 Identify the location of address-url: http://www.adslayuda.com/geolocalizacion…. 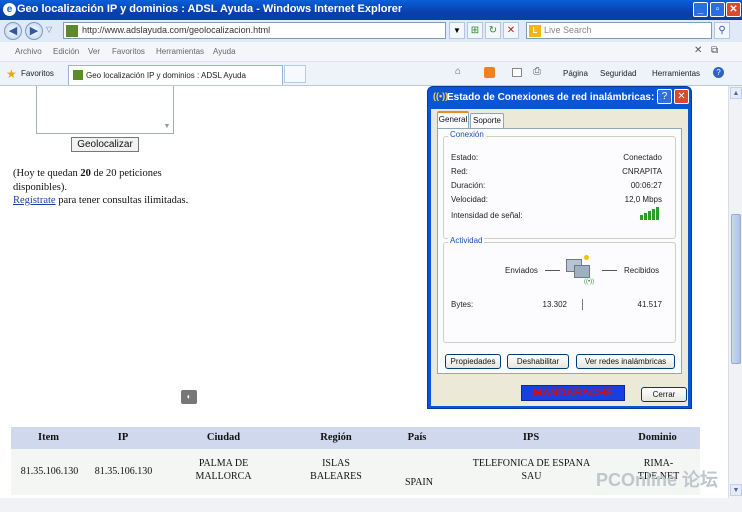
(176, 30).